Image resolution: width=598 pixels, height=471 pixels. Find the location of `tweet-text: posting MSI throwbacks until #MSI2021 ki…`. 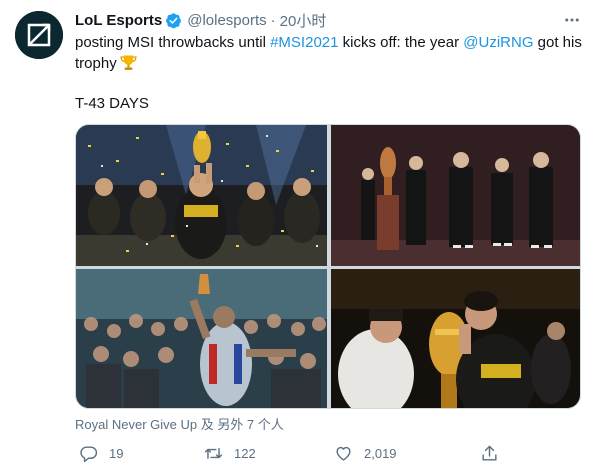

tweet-text: posting MSI throwbacks until #MSI2021 ki… is located at coordinates (330, 53).